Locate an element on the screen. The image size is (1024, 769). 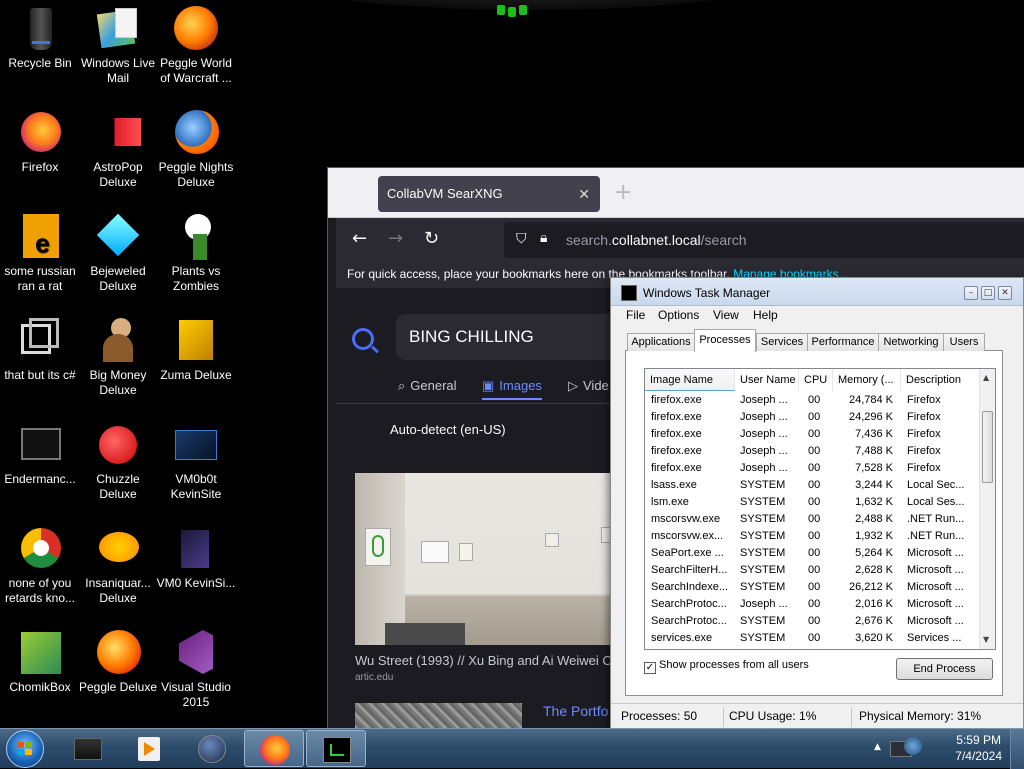
taskbar-firefox is located at coordinates (274, 748).